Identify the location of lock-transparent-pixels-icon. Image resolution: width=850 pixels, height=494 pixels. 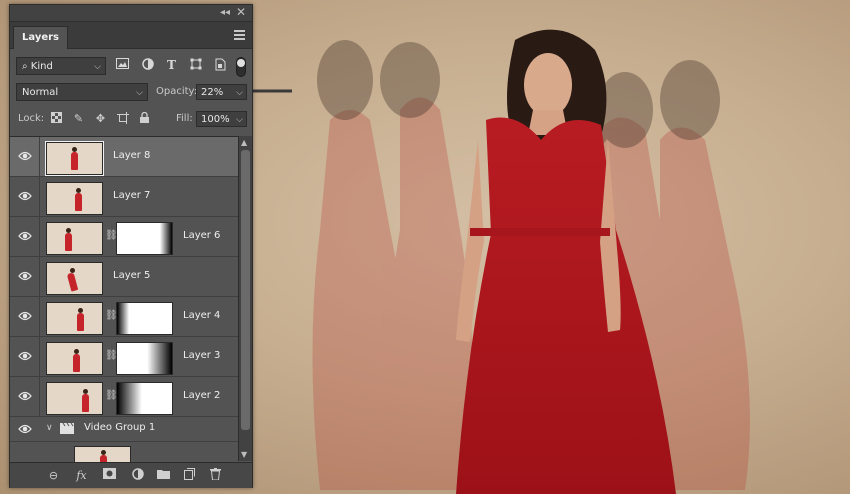
(56, 118).